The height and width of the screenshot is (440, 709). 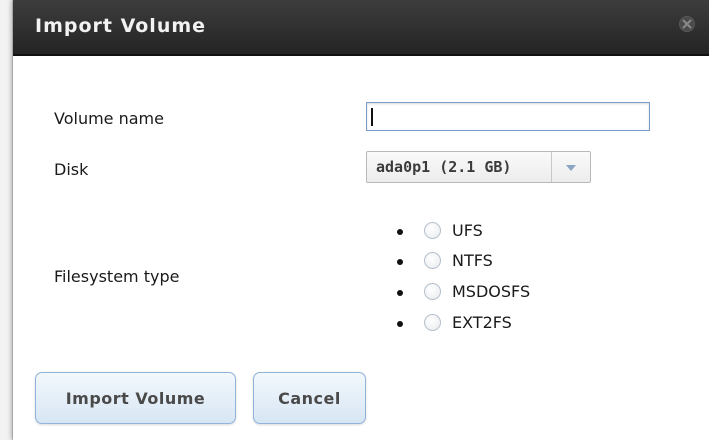 What do you see at coordinates (361, 28) in the screenshot?
I see `dialog-titlebar: Import Volume` at bounding box center [361, 28].